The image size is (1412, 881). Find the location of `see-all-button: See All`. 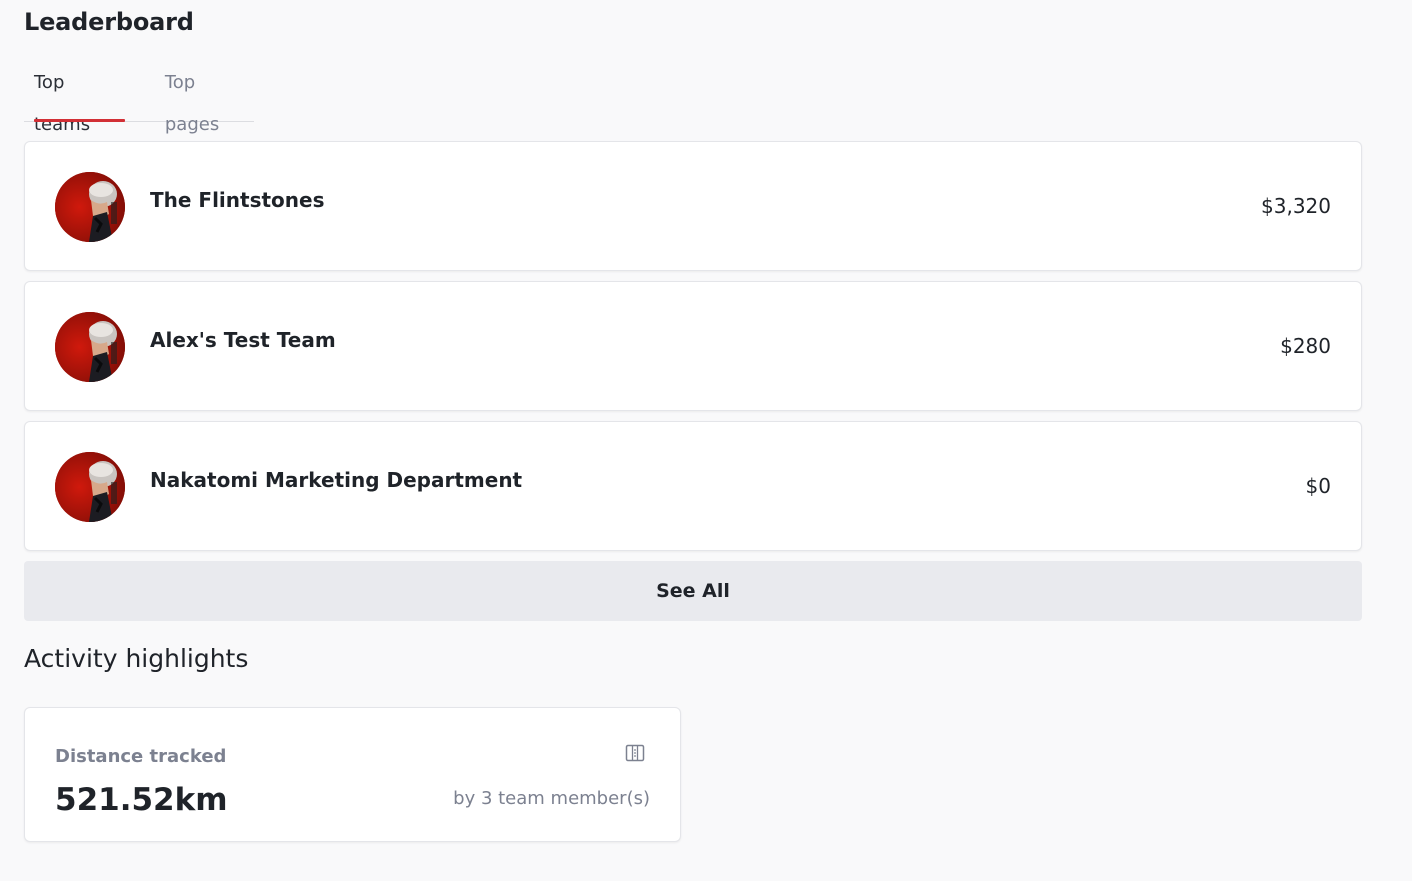

see-all-button: See All is located at coordinates (693, 591).